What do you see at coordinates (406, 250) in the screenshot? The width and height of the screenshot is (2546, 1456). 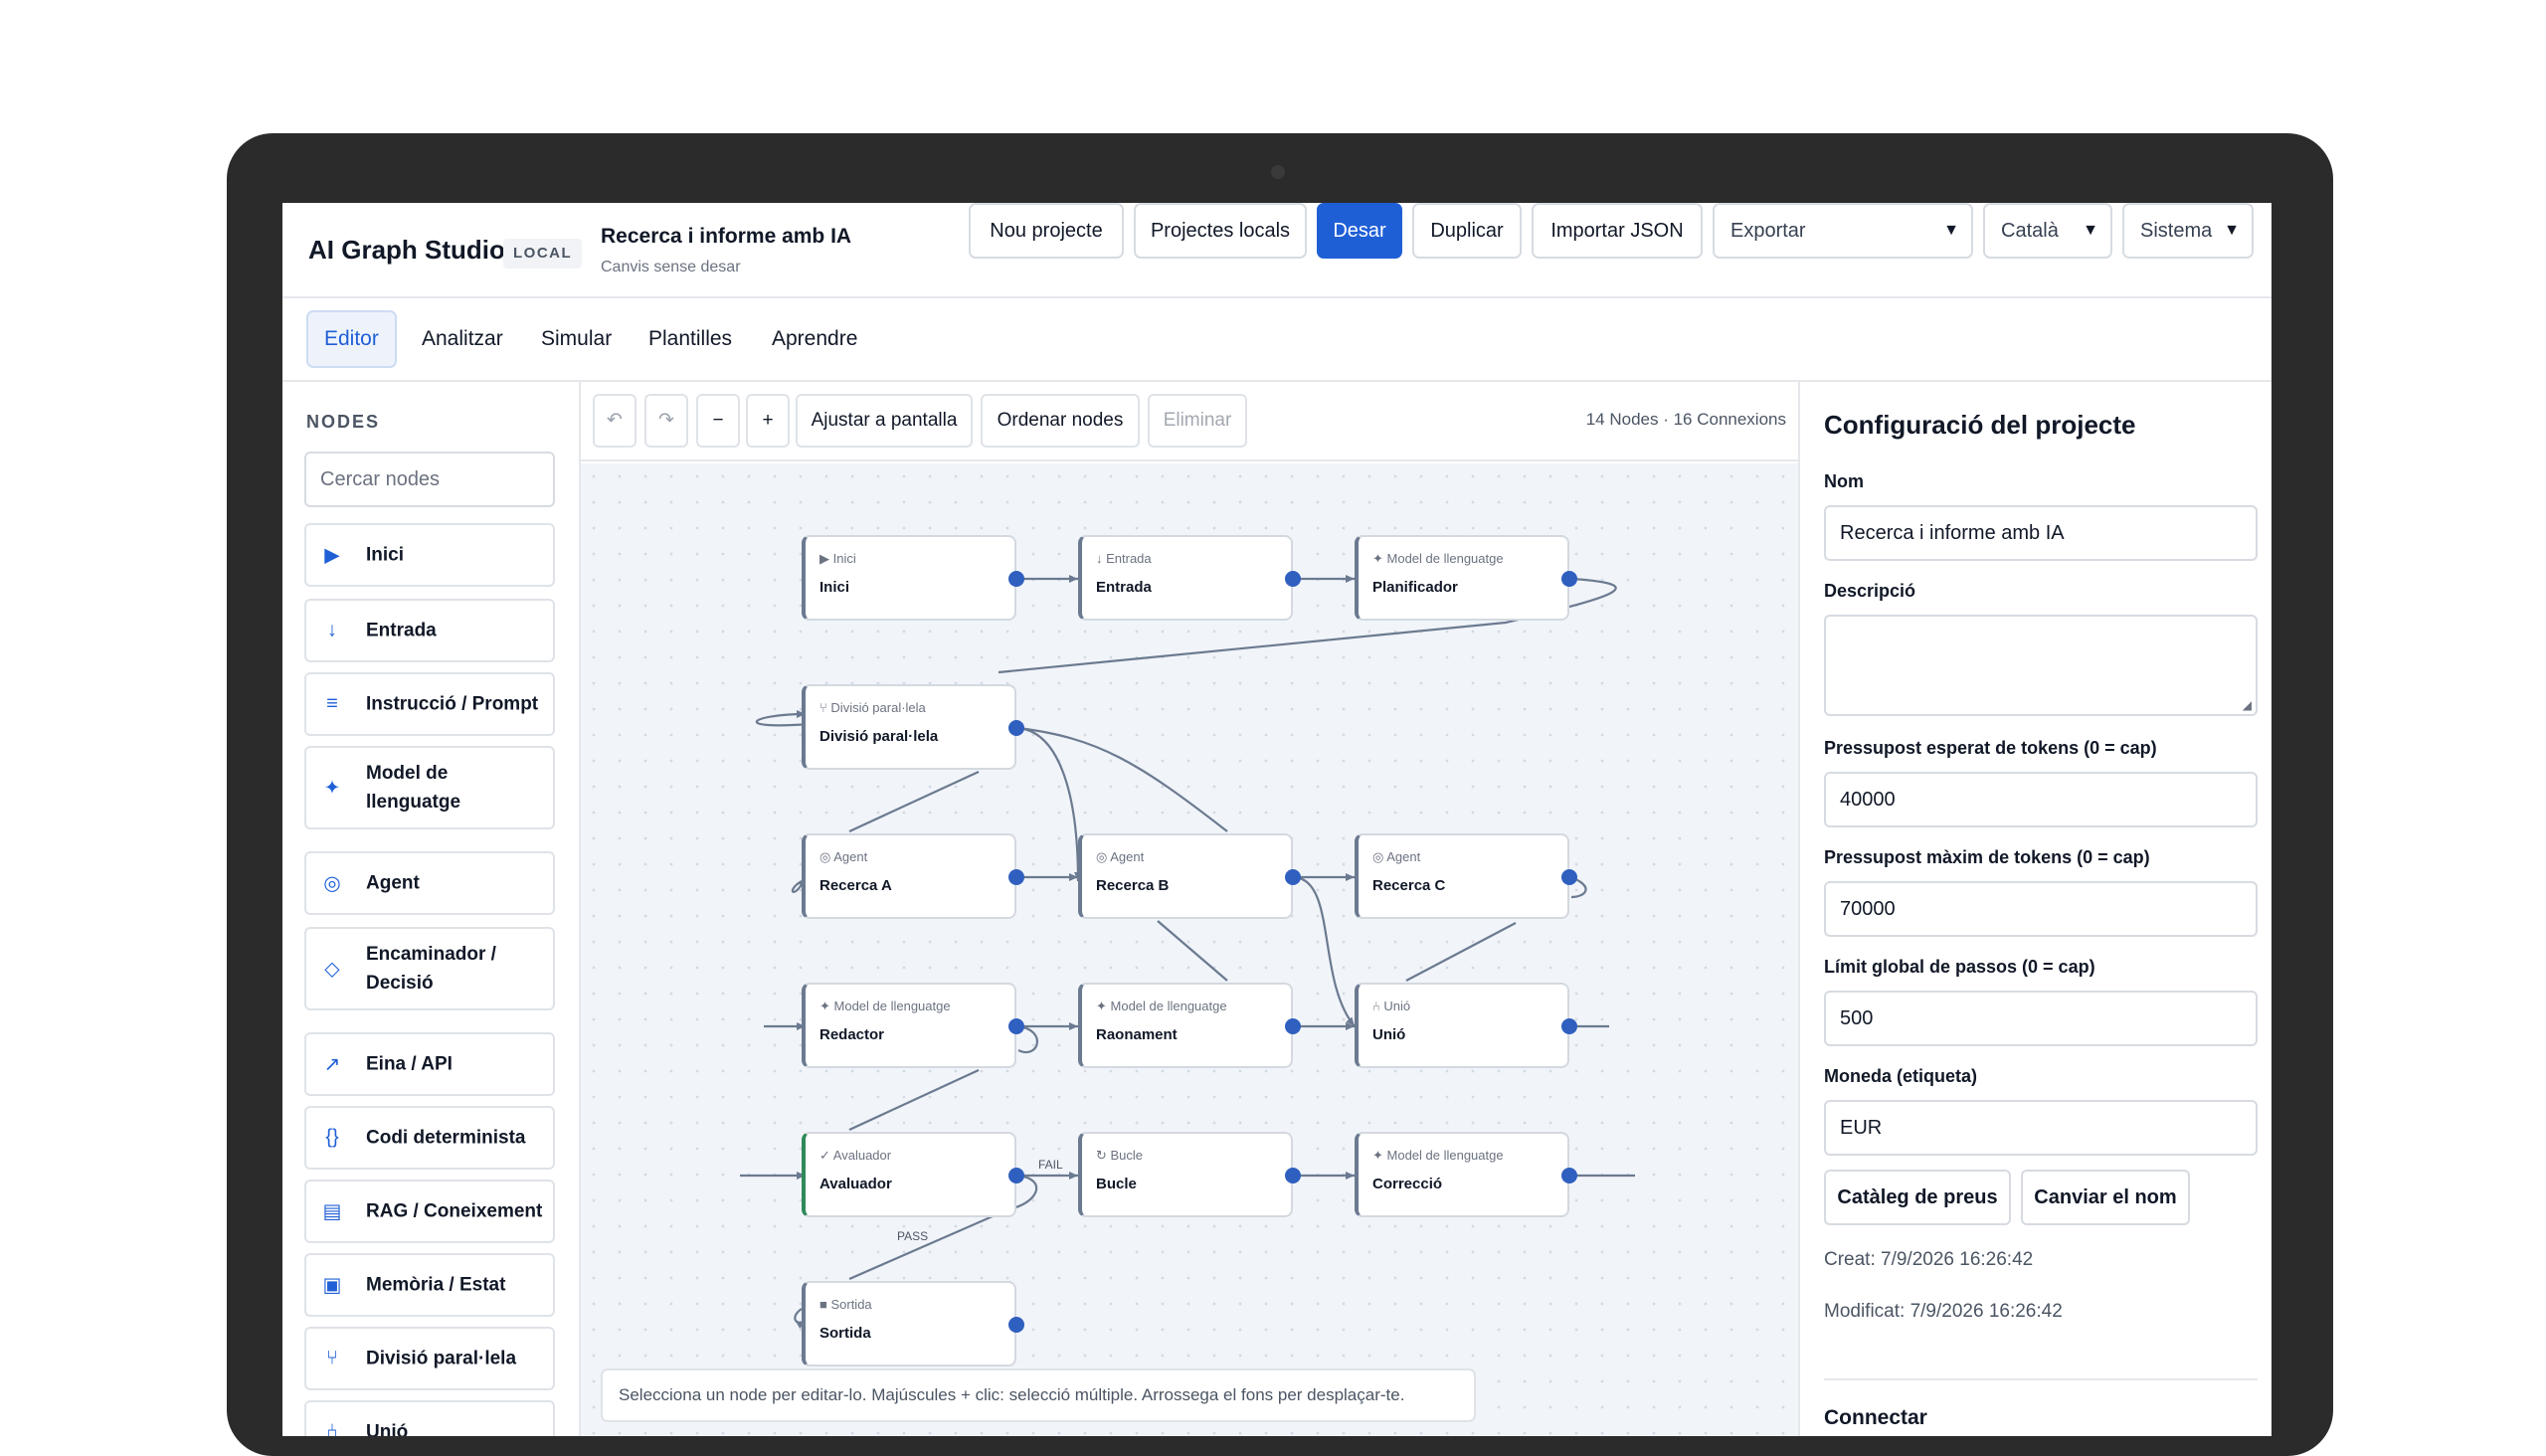 I see `app-brand: AI Graph Studio` at bounding box center [406, 250].